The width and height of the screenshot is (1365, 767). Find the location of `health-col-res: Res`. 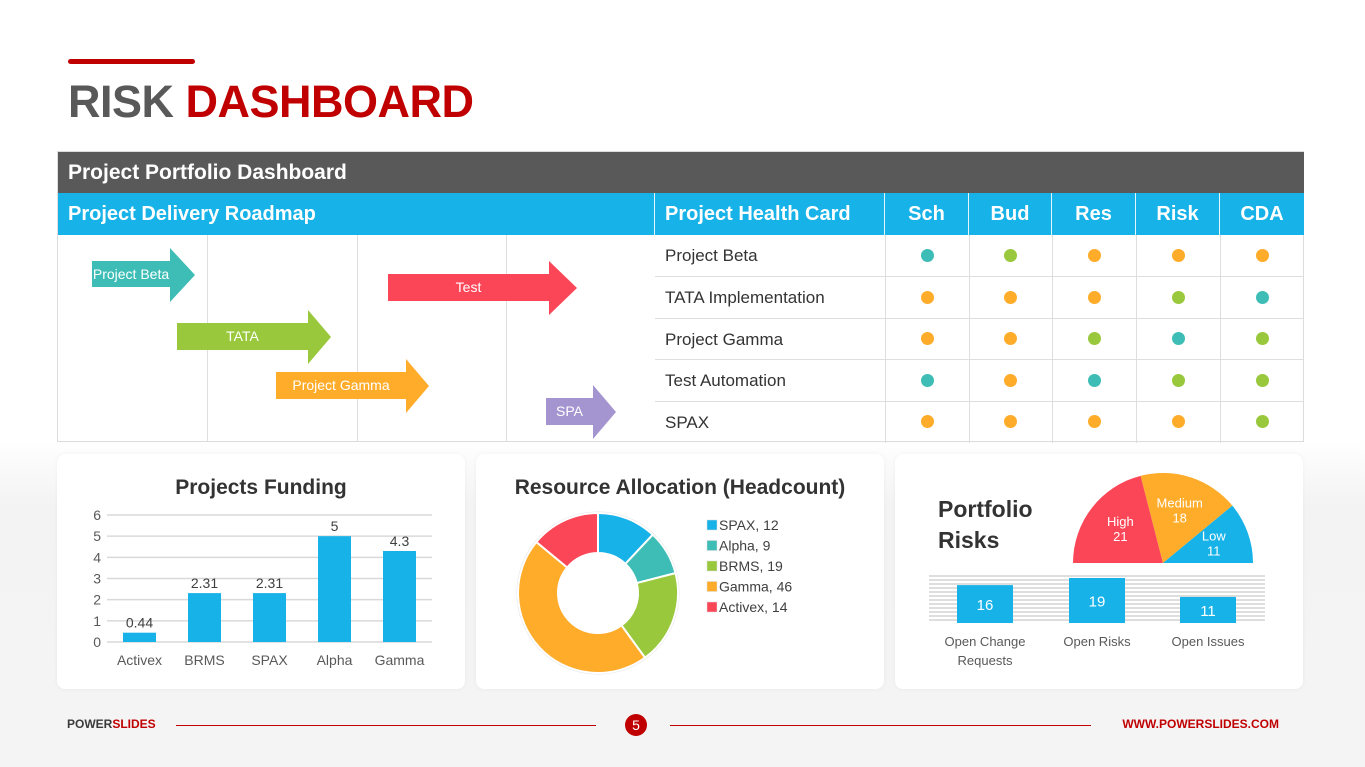

health-col-res: Res is located at coordinates (1094, 214).